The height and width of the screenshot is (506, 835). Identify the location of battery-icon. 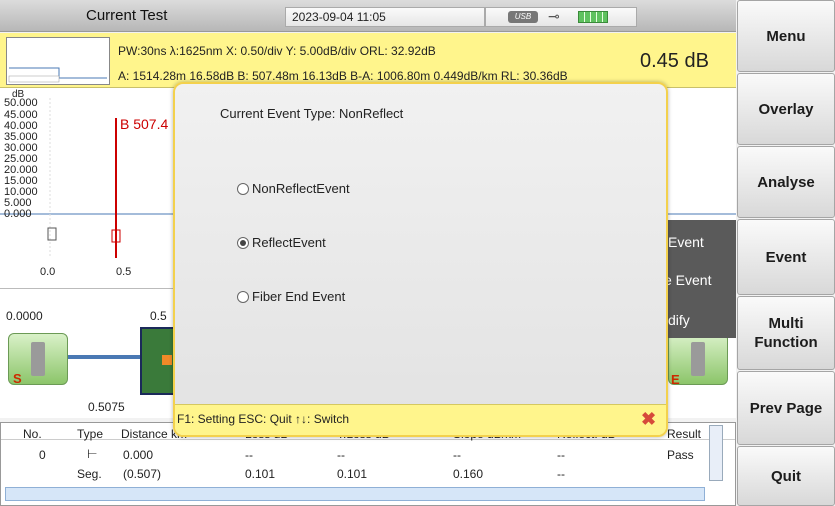
(593, 17).